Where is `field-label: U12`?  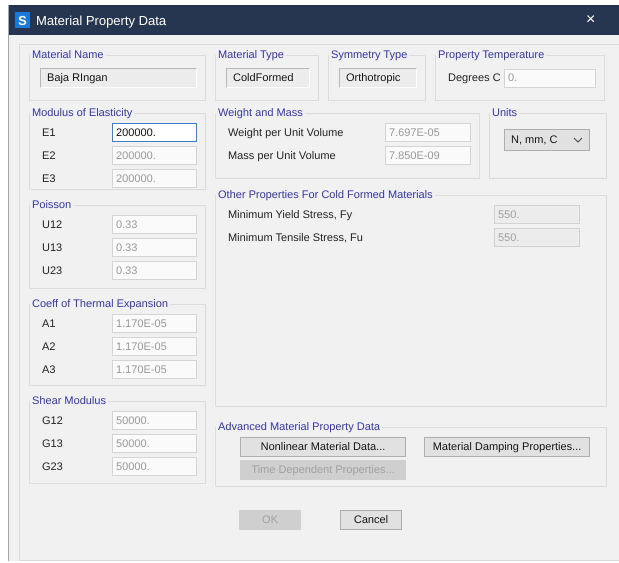 field-label: U12 is located at coordinates (52, 224).